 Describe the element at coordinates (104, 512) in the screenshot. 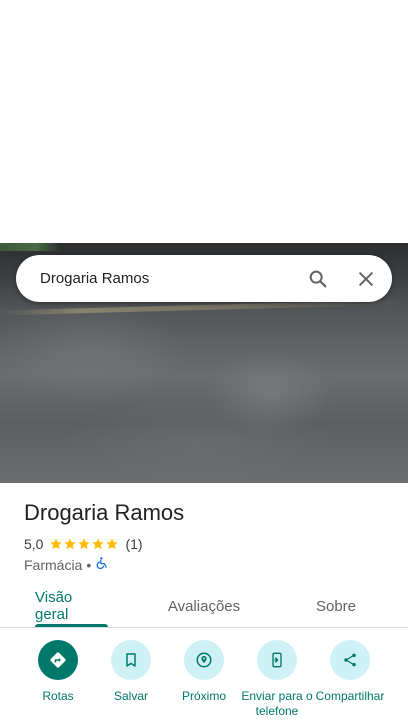

I see `place-title: Drogaria Ramos` at that location.